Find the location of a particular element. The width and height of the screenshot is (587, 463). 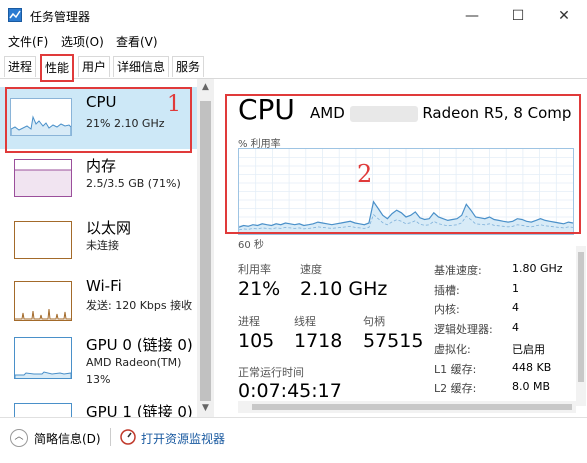

processes-value: 105 is located at coordinates (256, 341).